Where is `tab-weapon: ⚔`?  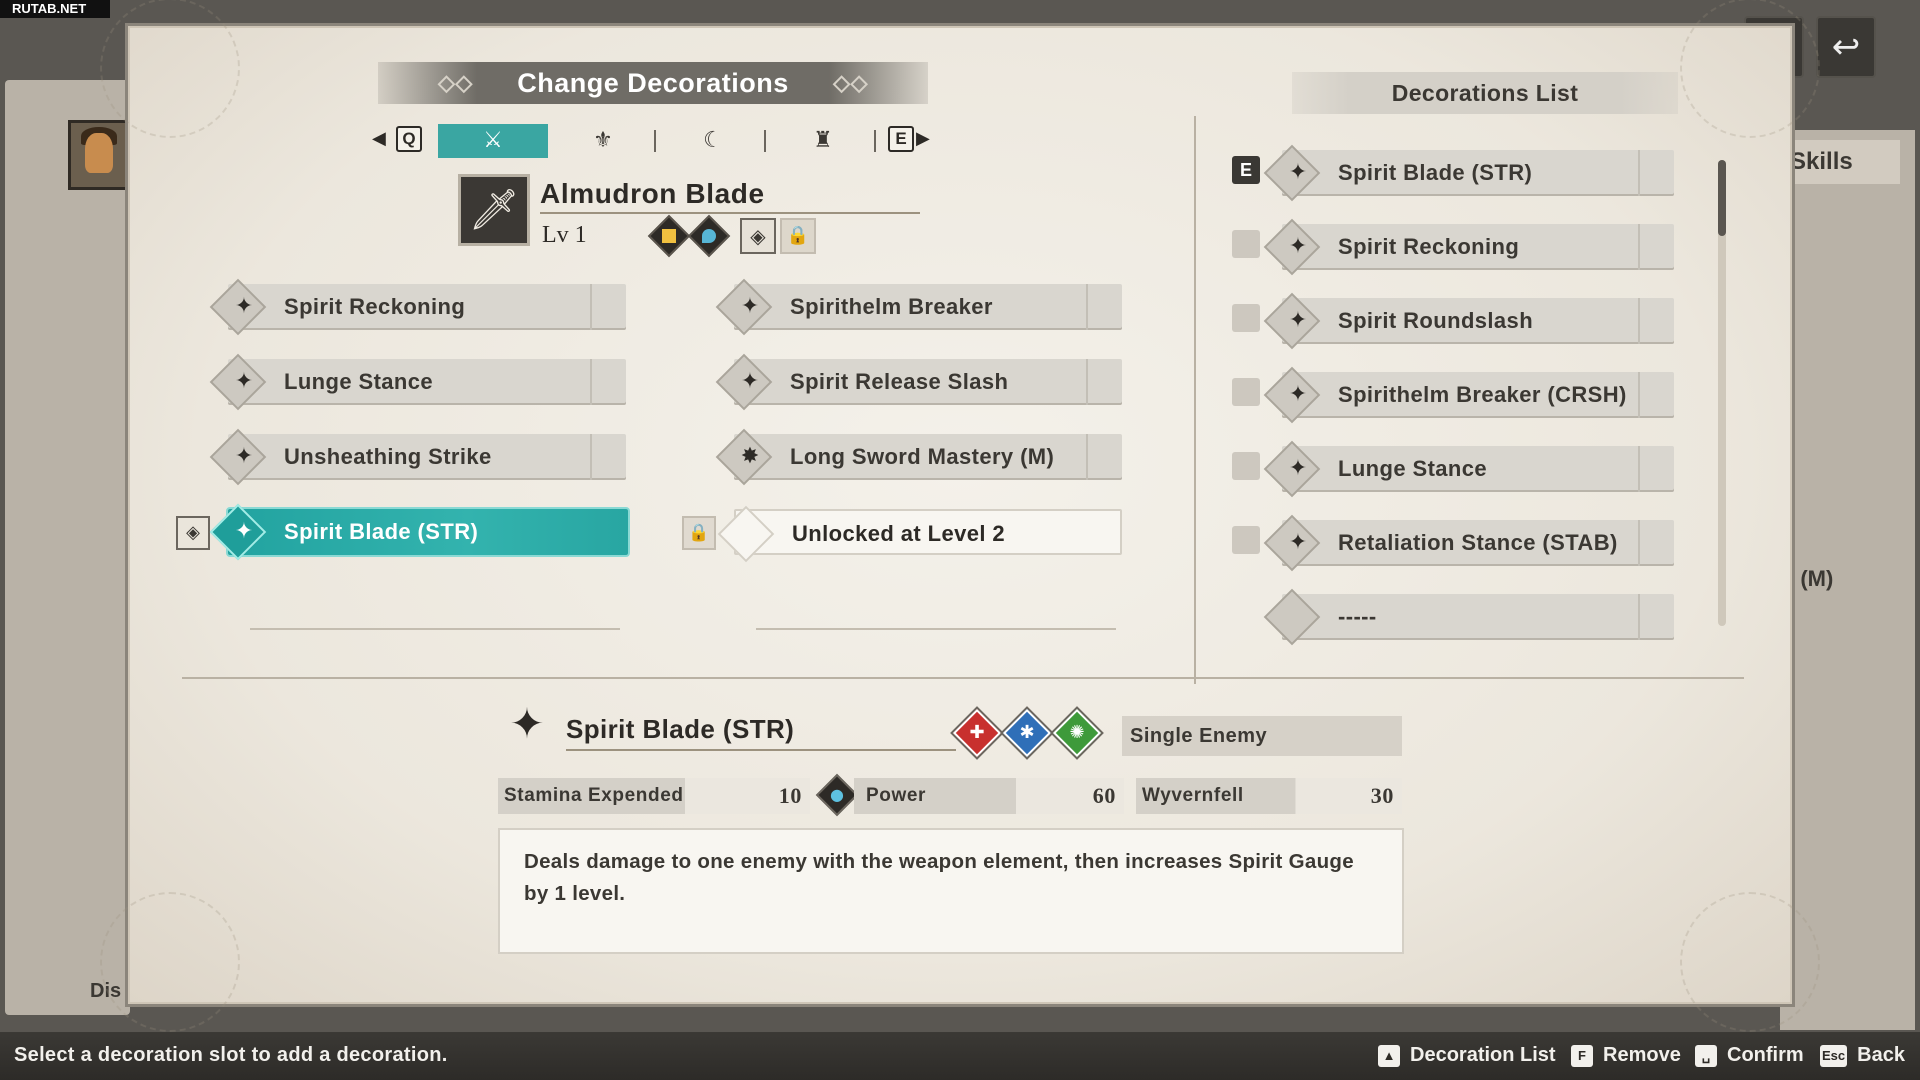 tab-weapon: ⚔ is located at coordinates (493, 141).